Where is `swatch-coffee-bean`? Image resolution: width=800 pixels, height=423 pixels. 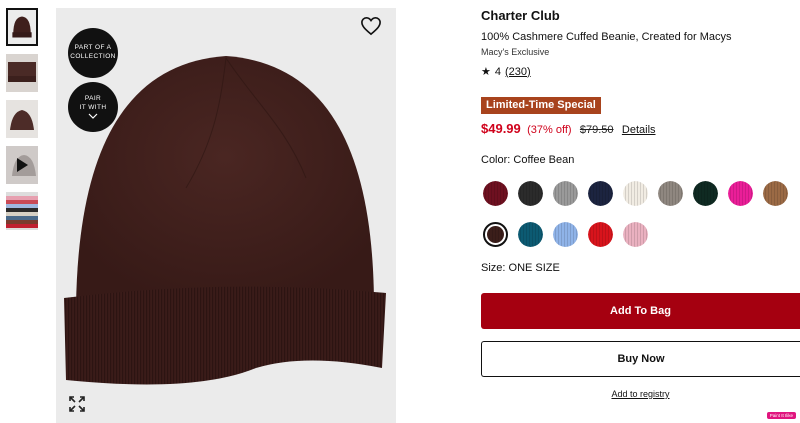 swatch-coffee-bean is located at coordinates (495, 234).